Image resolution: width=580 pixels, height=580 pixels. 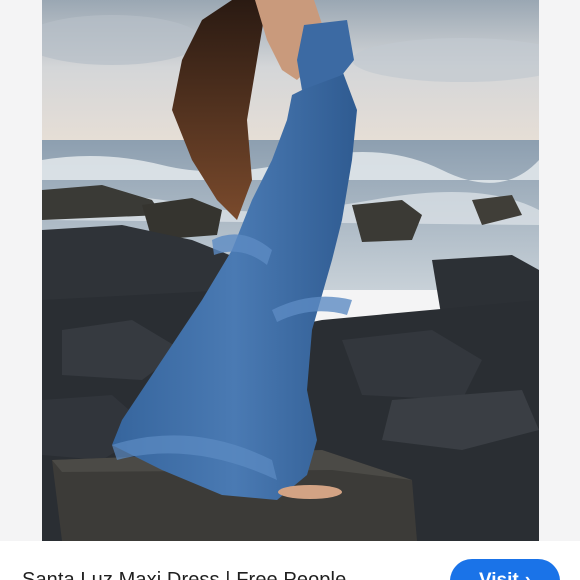 What do you see at coordinates (184, 574) in the screenshot?
I see `product-title: Santa Luz Maxi Dress | Free People` at bounding box center [184, 574].